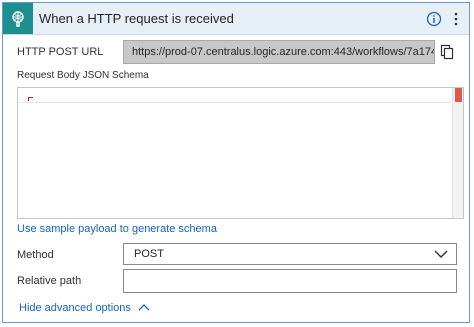 The width and height of the screenshot is (474, 327). What do you see at coordinates (149, 254) in the screenshot?
I see `method-selected-value: POST` at bounding box center [149, 254].